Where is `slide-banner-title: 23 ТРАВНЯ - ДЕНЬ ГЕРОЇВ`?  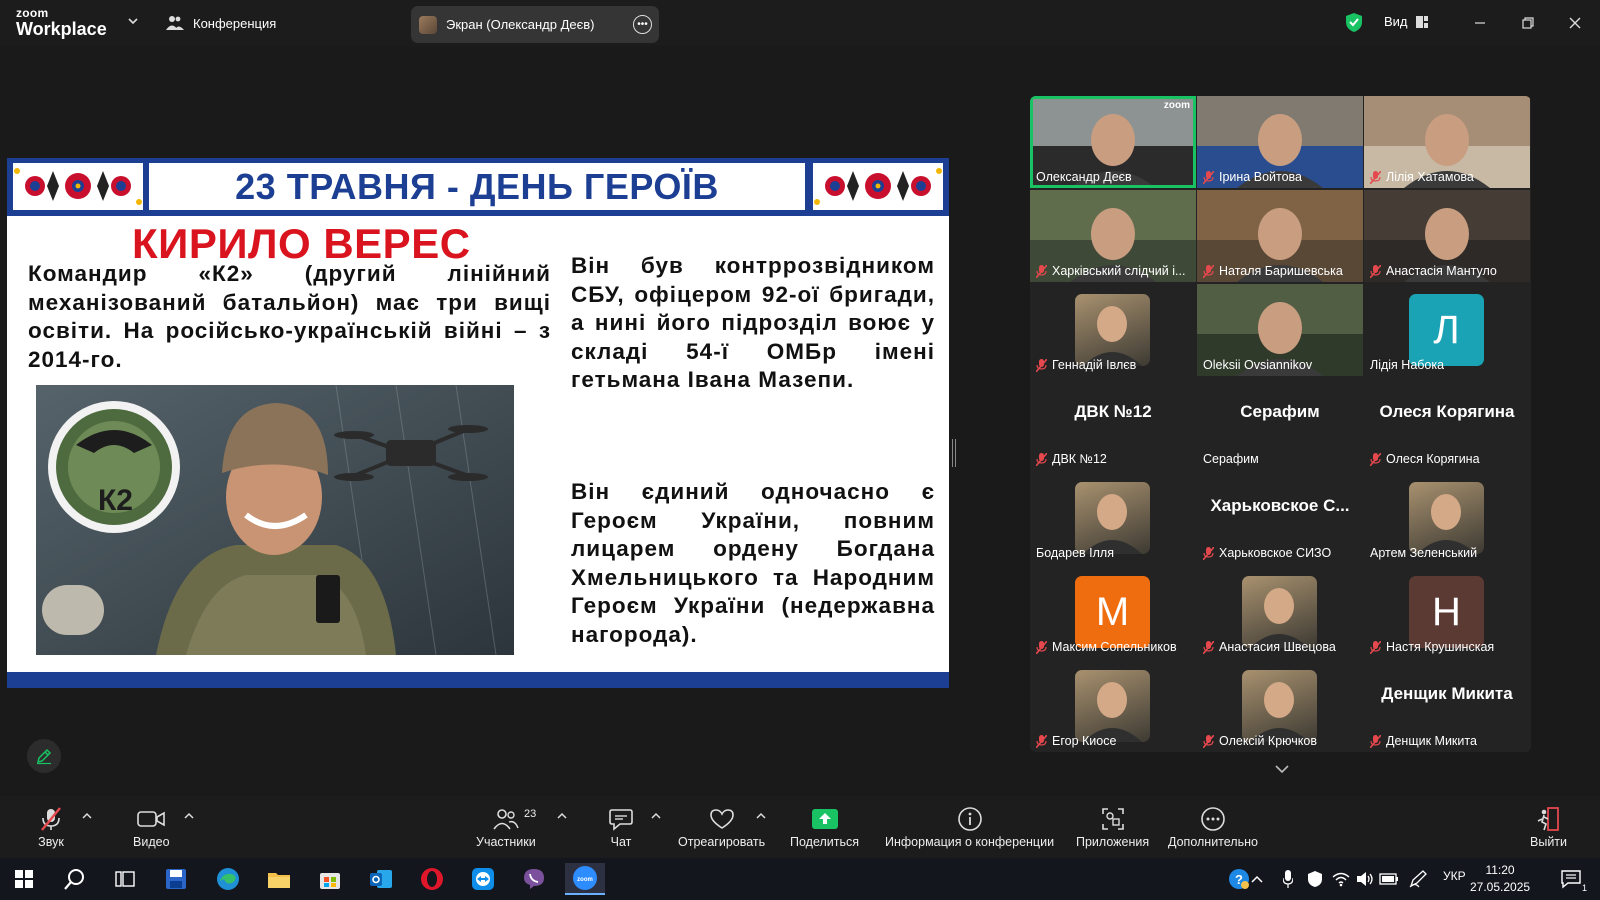 slide-banner-title: 23 ТРАВНЯ - ДЕНЬ ГЕРОЇВ is located at coordinates (477, 186).